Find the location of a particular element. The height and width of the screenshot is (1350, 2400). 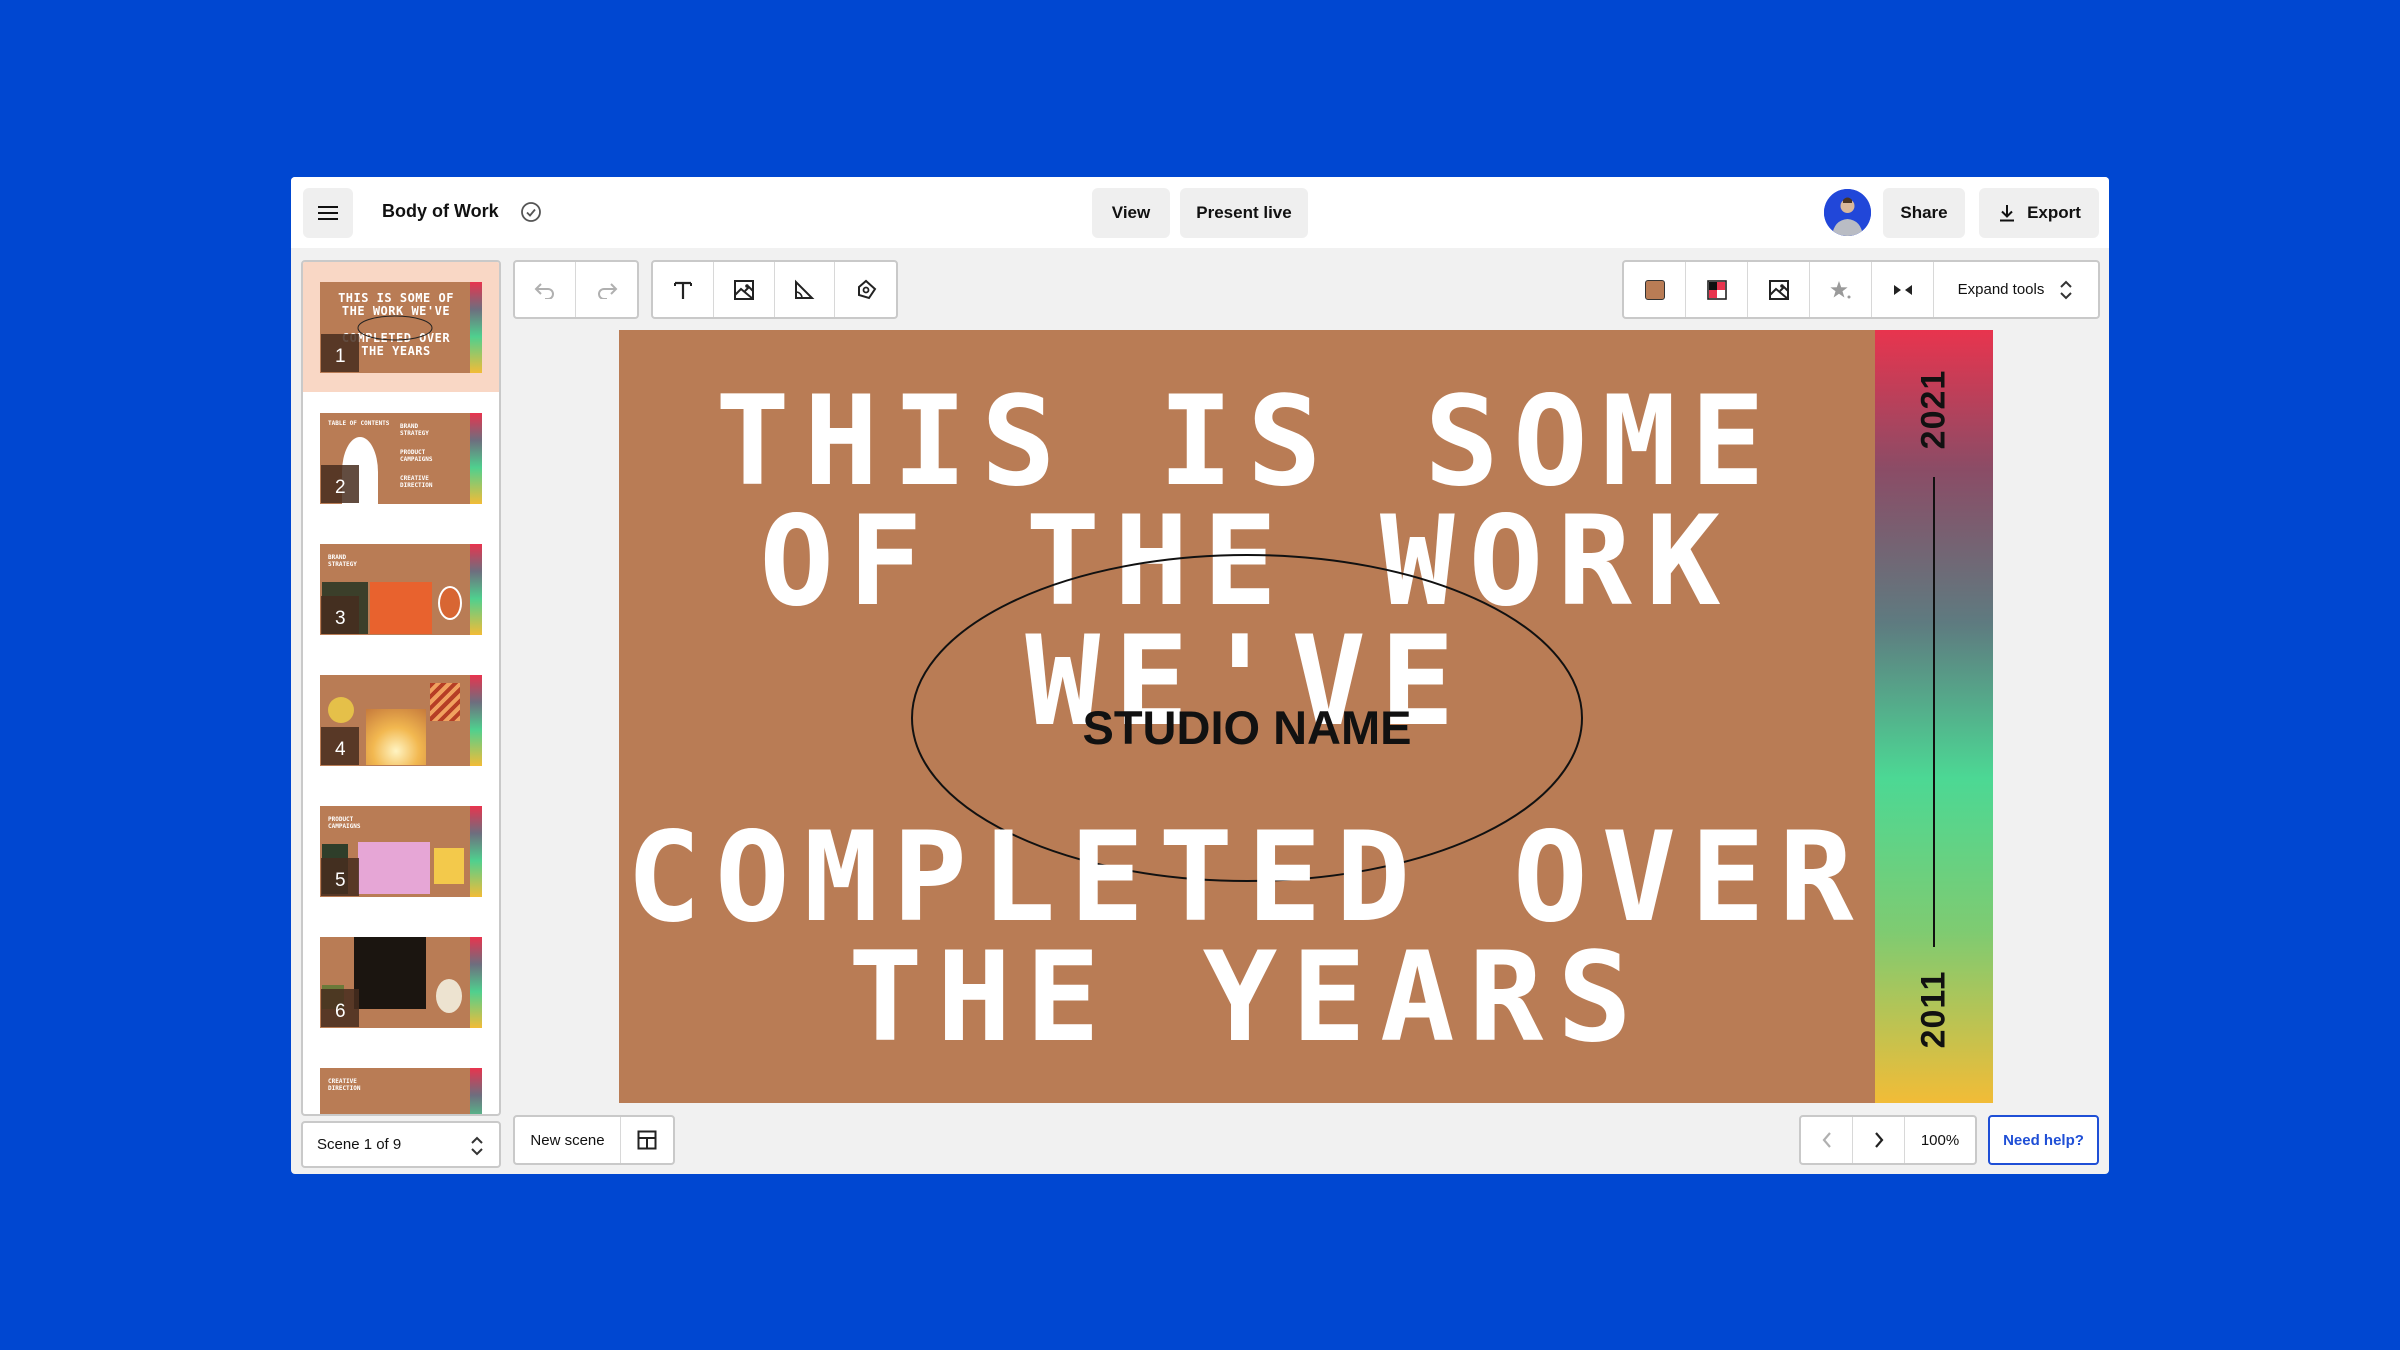

previous-scene-button is located at coordinates (1827, 1140).